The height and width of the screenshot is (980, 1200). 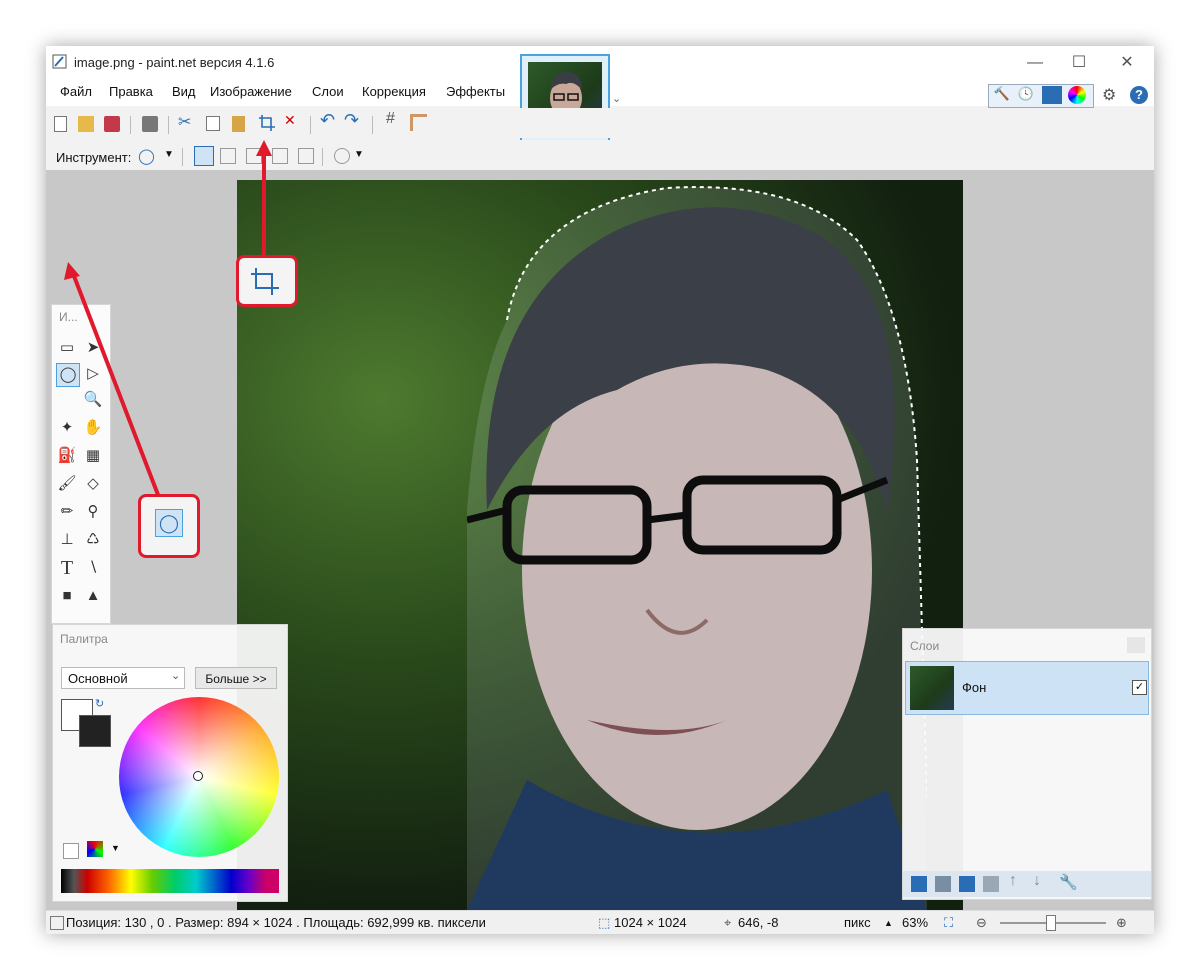 What do you see at coordinates (150, 124) in the screenshot?
I see `print-icon` at bounding box center [150, 124].